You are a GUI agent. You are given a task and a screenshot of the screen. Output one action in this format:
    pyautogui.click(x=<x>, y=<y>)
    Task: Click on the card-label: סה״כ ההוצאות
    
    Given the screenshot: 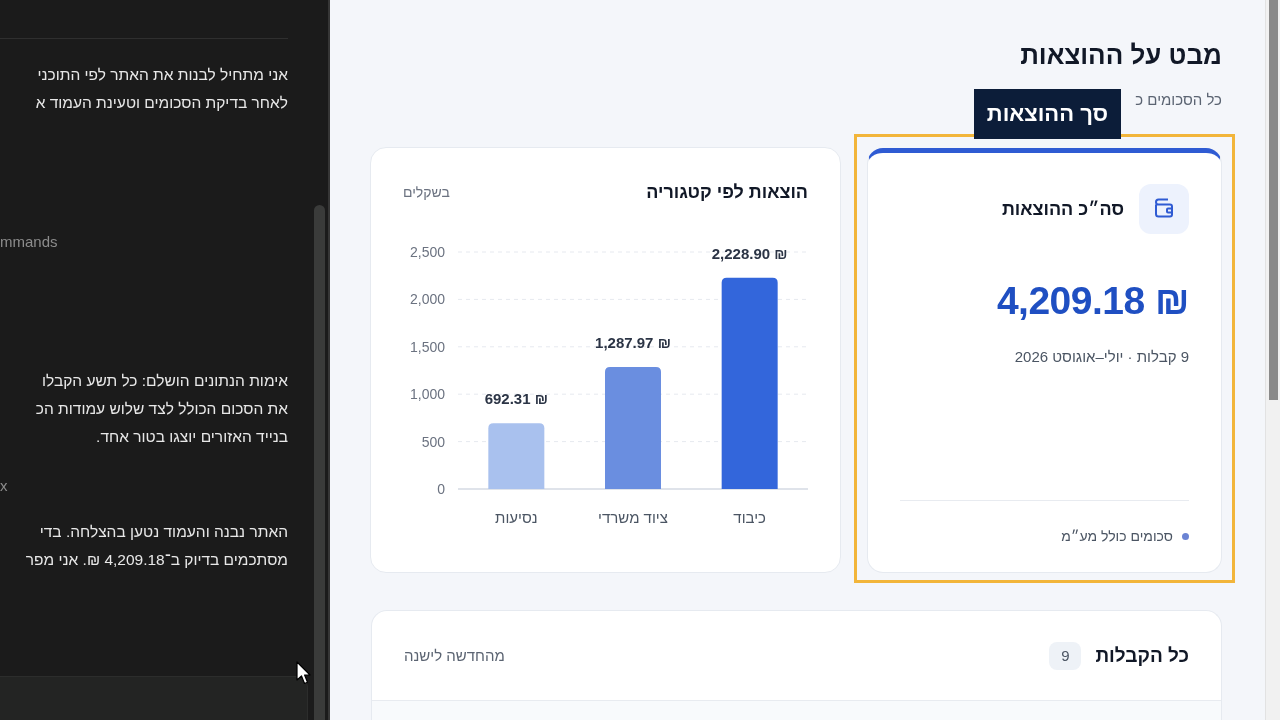 What is the action you would take?
    pyautogui.click(x=1062, y=209)
    